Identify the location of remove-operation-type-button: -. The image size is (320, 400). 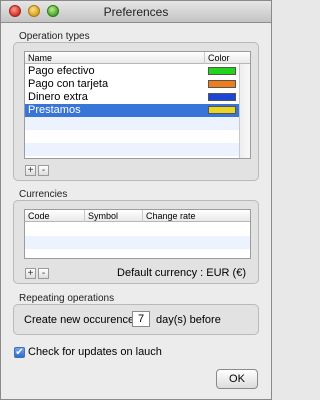
(43, 170).